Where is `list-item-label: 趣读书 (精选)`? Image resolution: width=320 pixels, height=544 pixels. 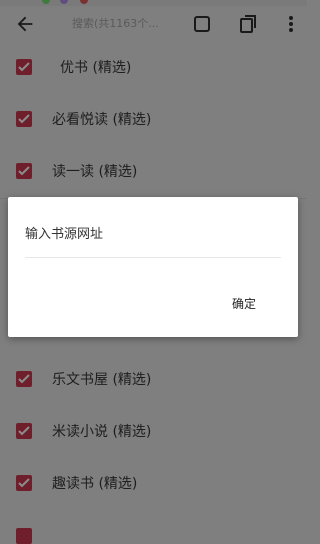
list-item-label: 趣读书 (精选) is located at coordinates (95, 484).